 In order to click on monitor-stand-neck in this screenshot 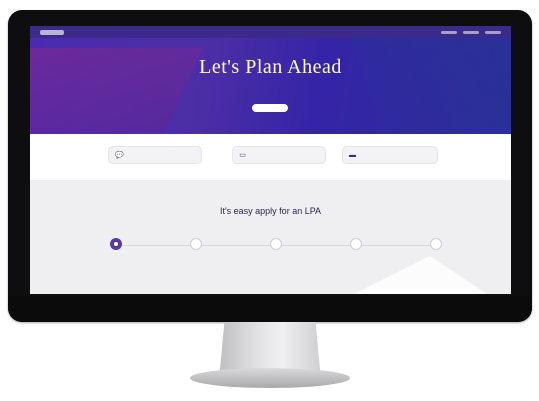, I will do `click(270, 348)`.